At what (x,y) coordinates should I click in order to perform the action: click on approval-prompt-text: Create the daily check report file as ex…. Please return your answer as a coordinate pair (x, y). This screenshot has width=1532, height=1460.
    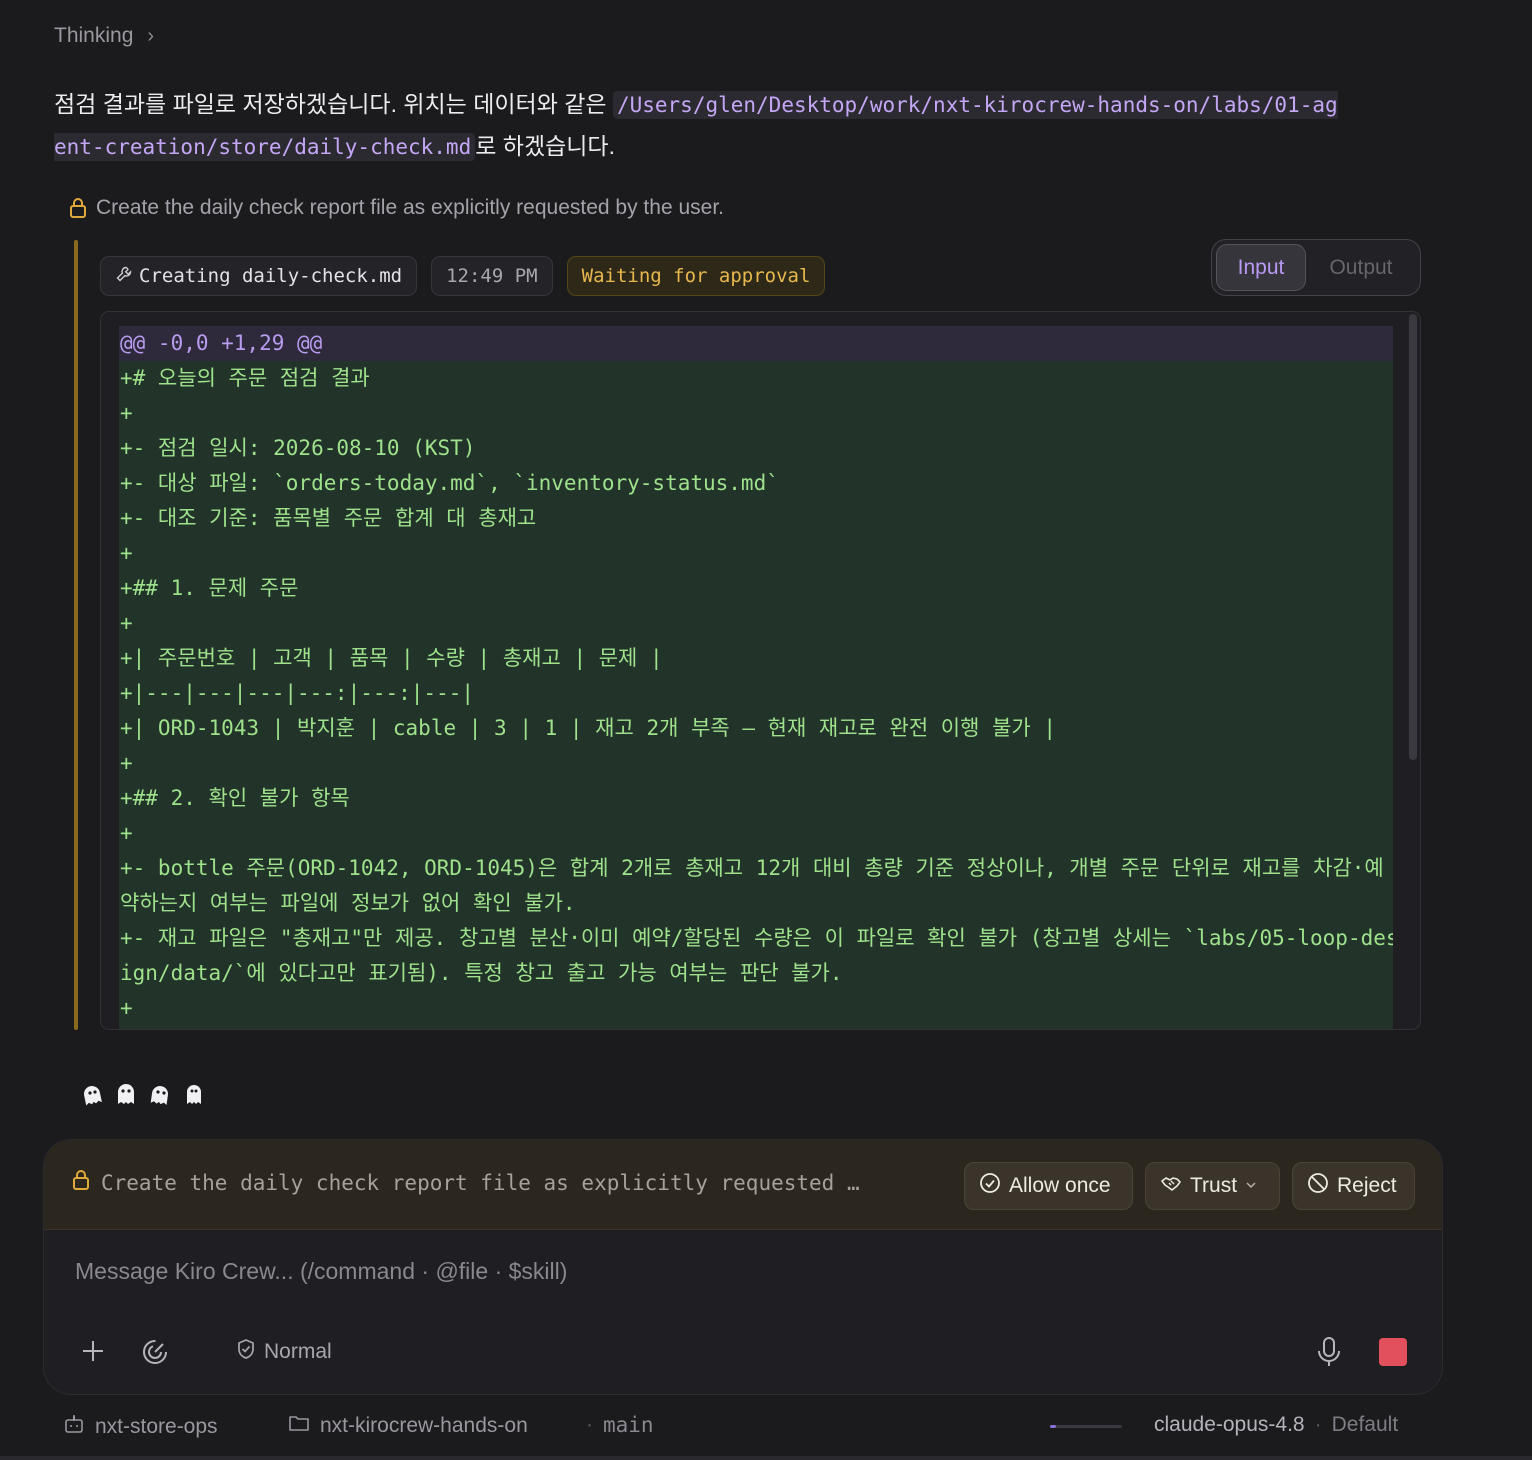
    Looking at the image, I should click on (480, 1182).